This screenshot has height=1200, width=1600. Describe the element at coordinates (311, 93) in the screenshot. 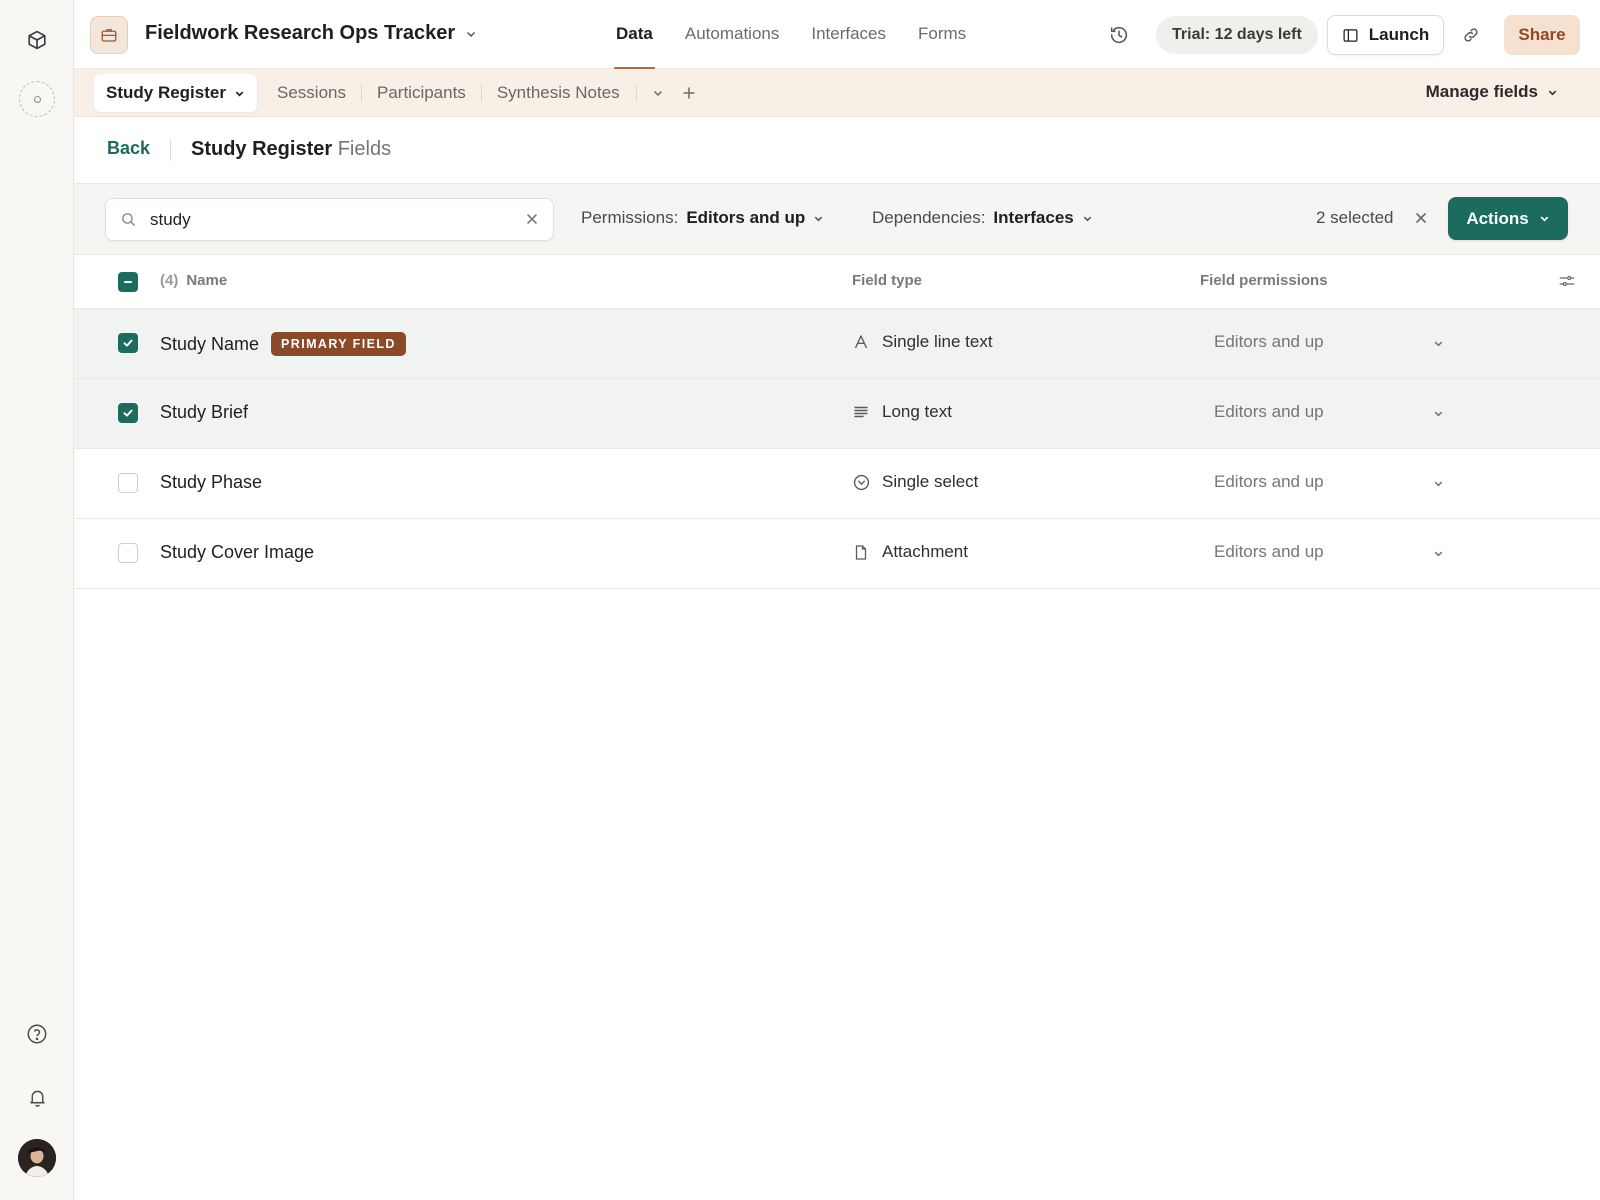

I see `table-tab-sessions: Sessions` at that location.